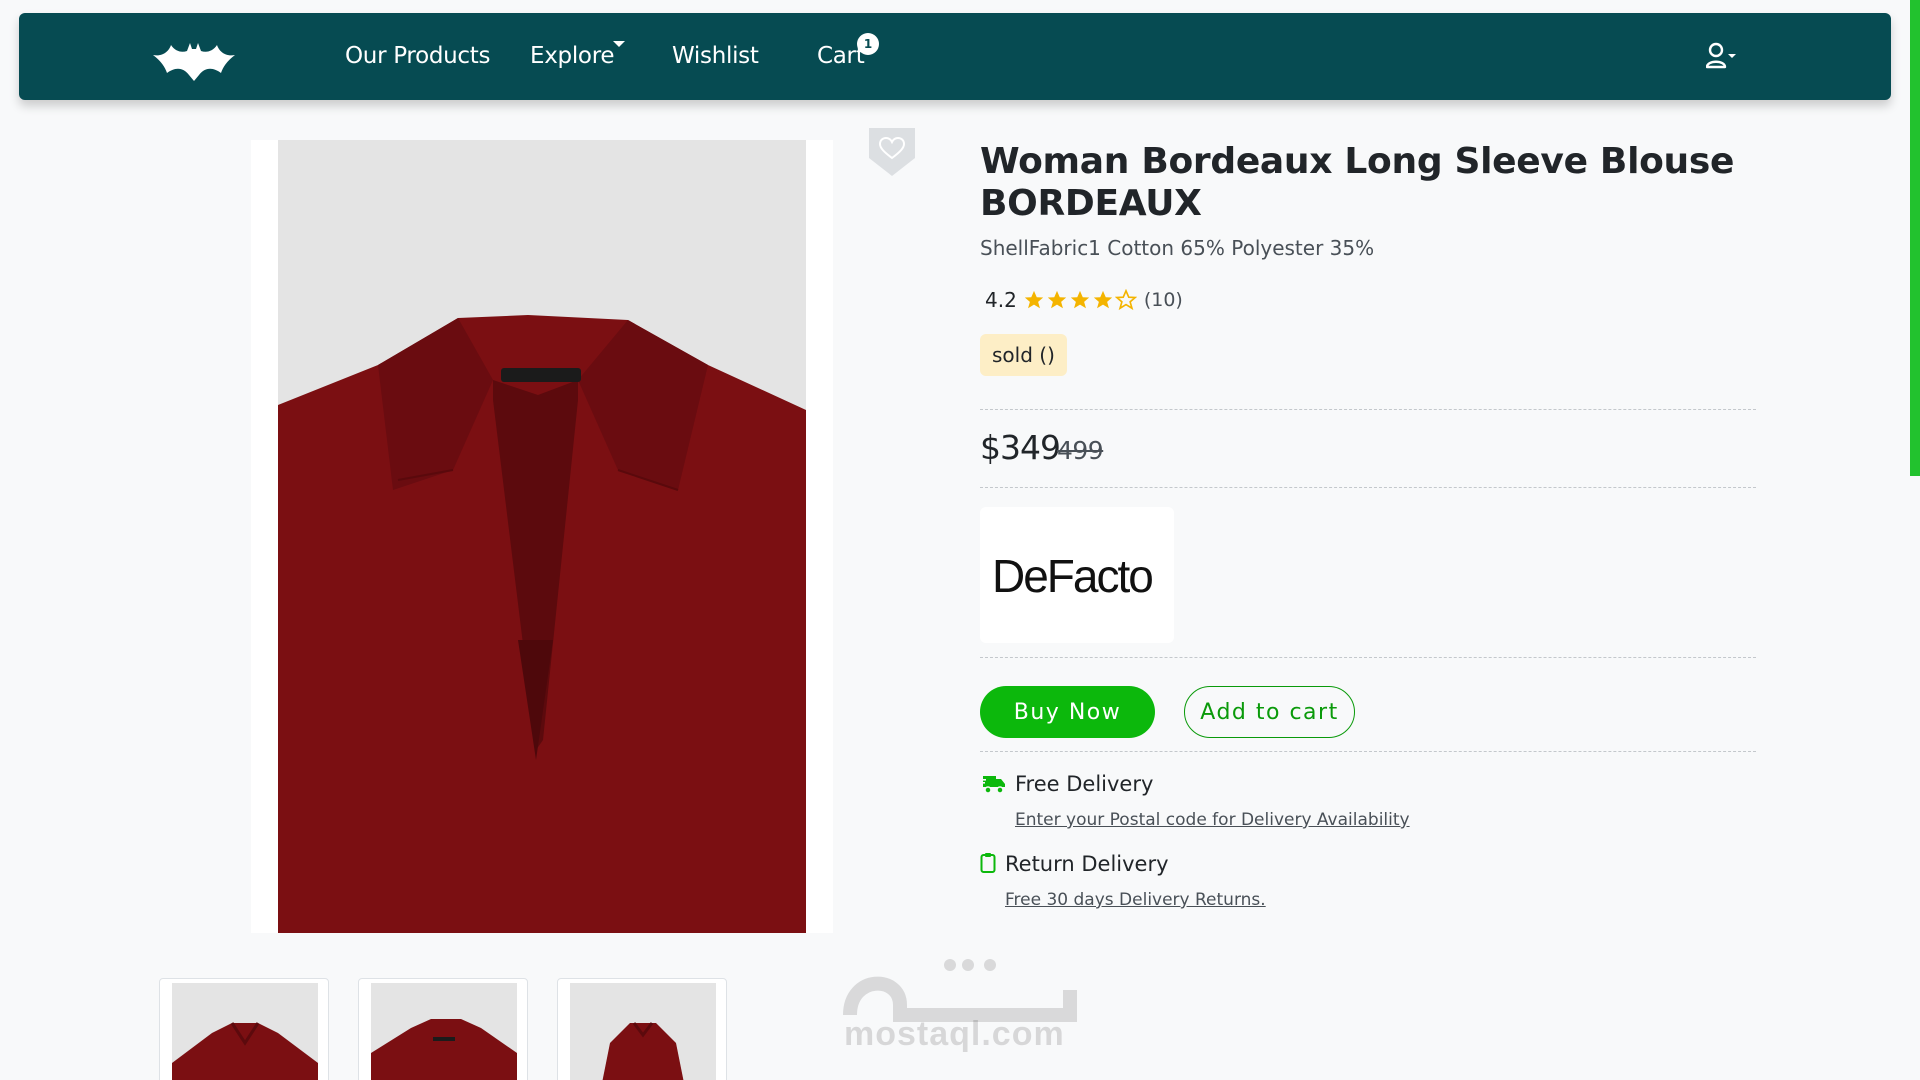  Describe the element at coordinates (194, 58) in the screenshot. I see `bat-logo-icon` at that location.